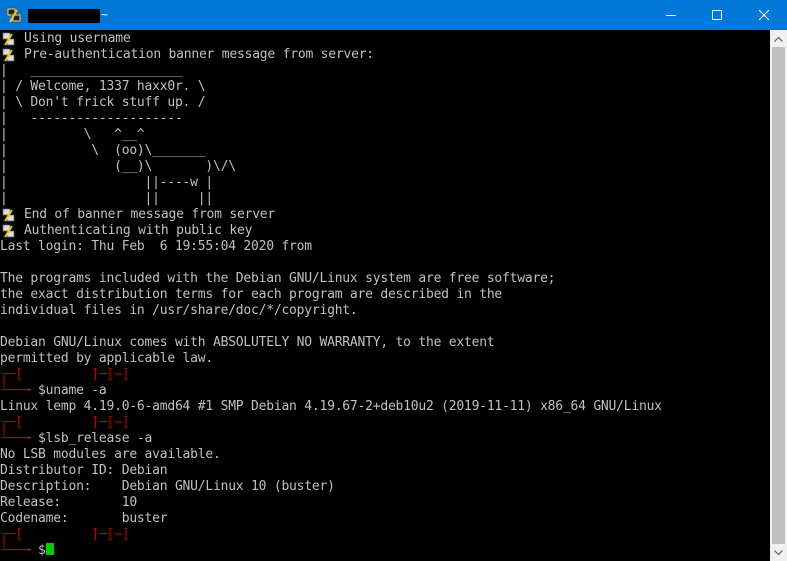  What do you see at coordinates (118, 166) in the screenshot?
I see `terminal-line: | (__)\ )\/\` at bounding box center [118, 166].